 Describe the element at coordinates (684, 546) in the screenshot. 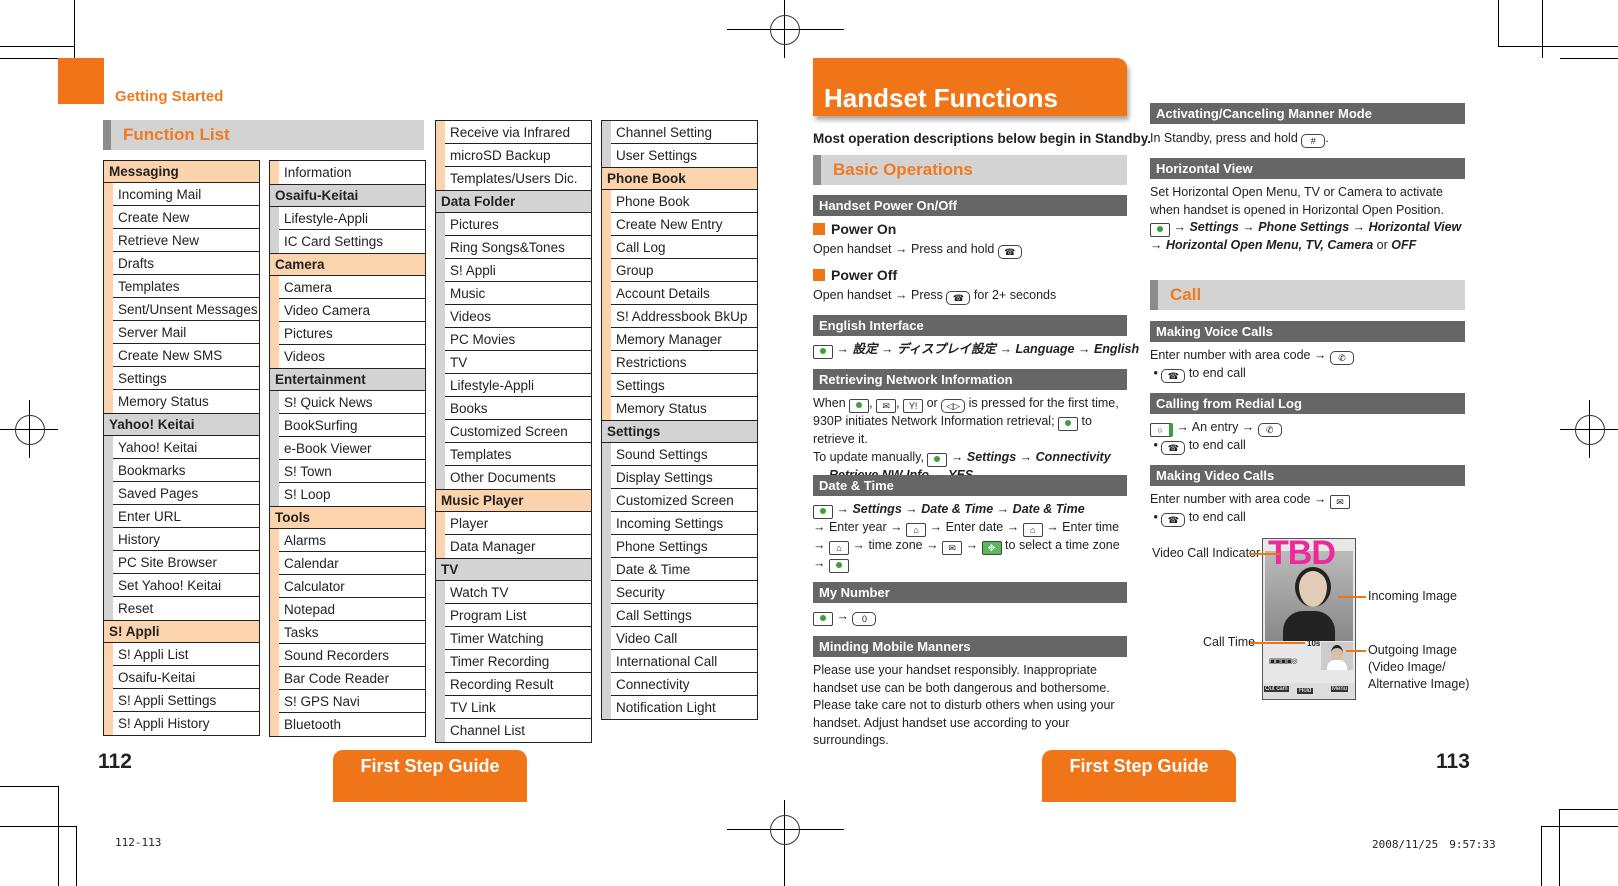

I see `function-item: Phone Settings` at that location.